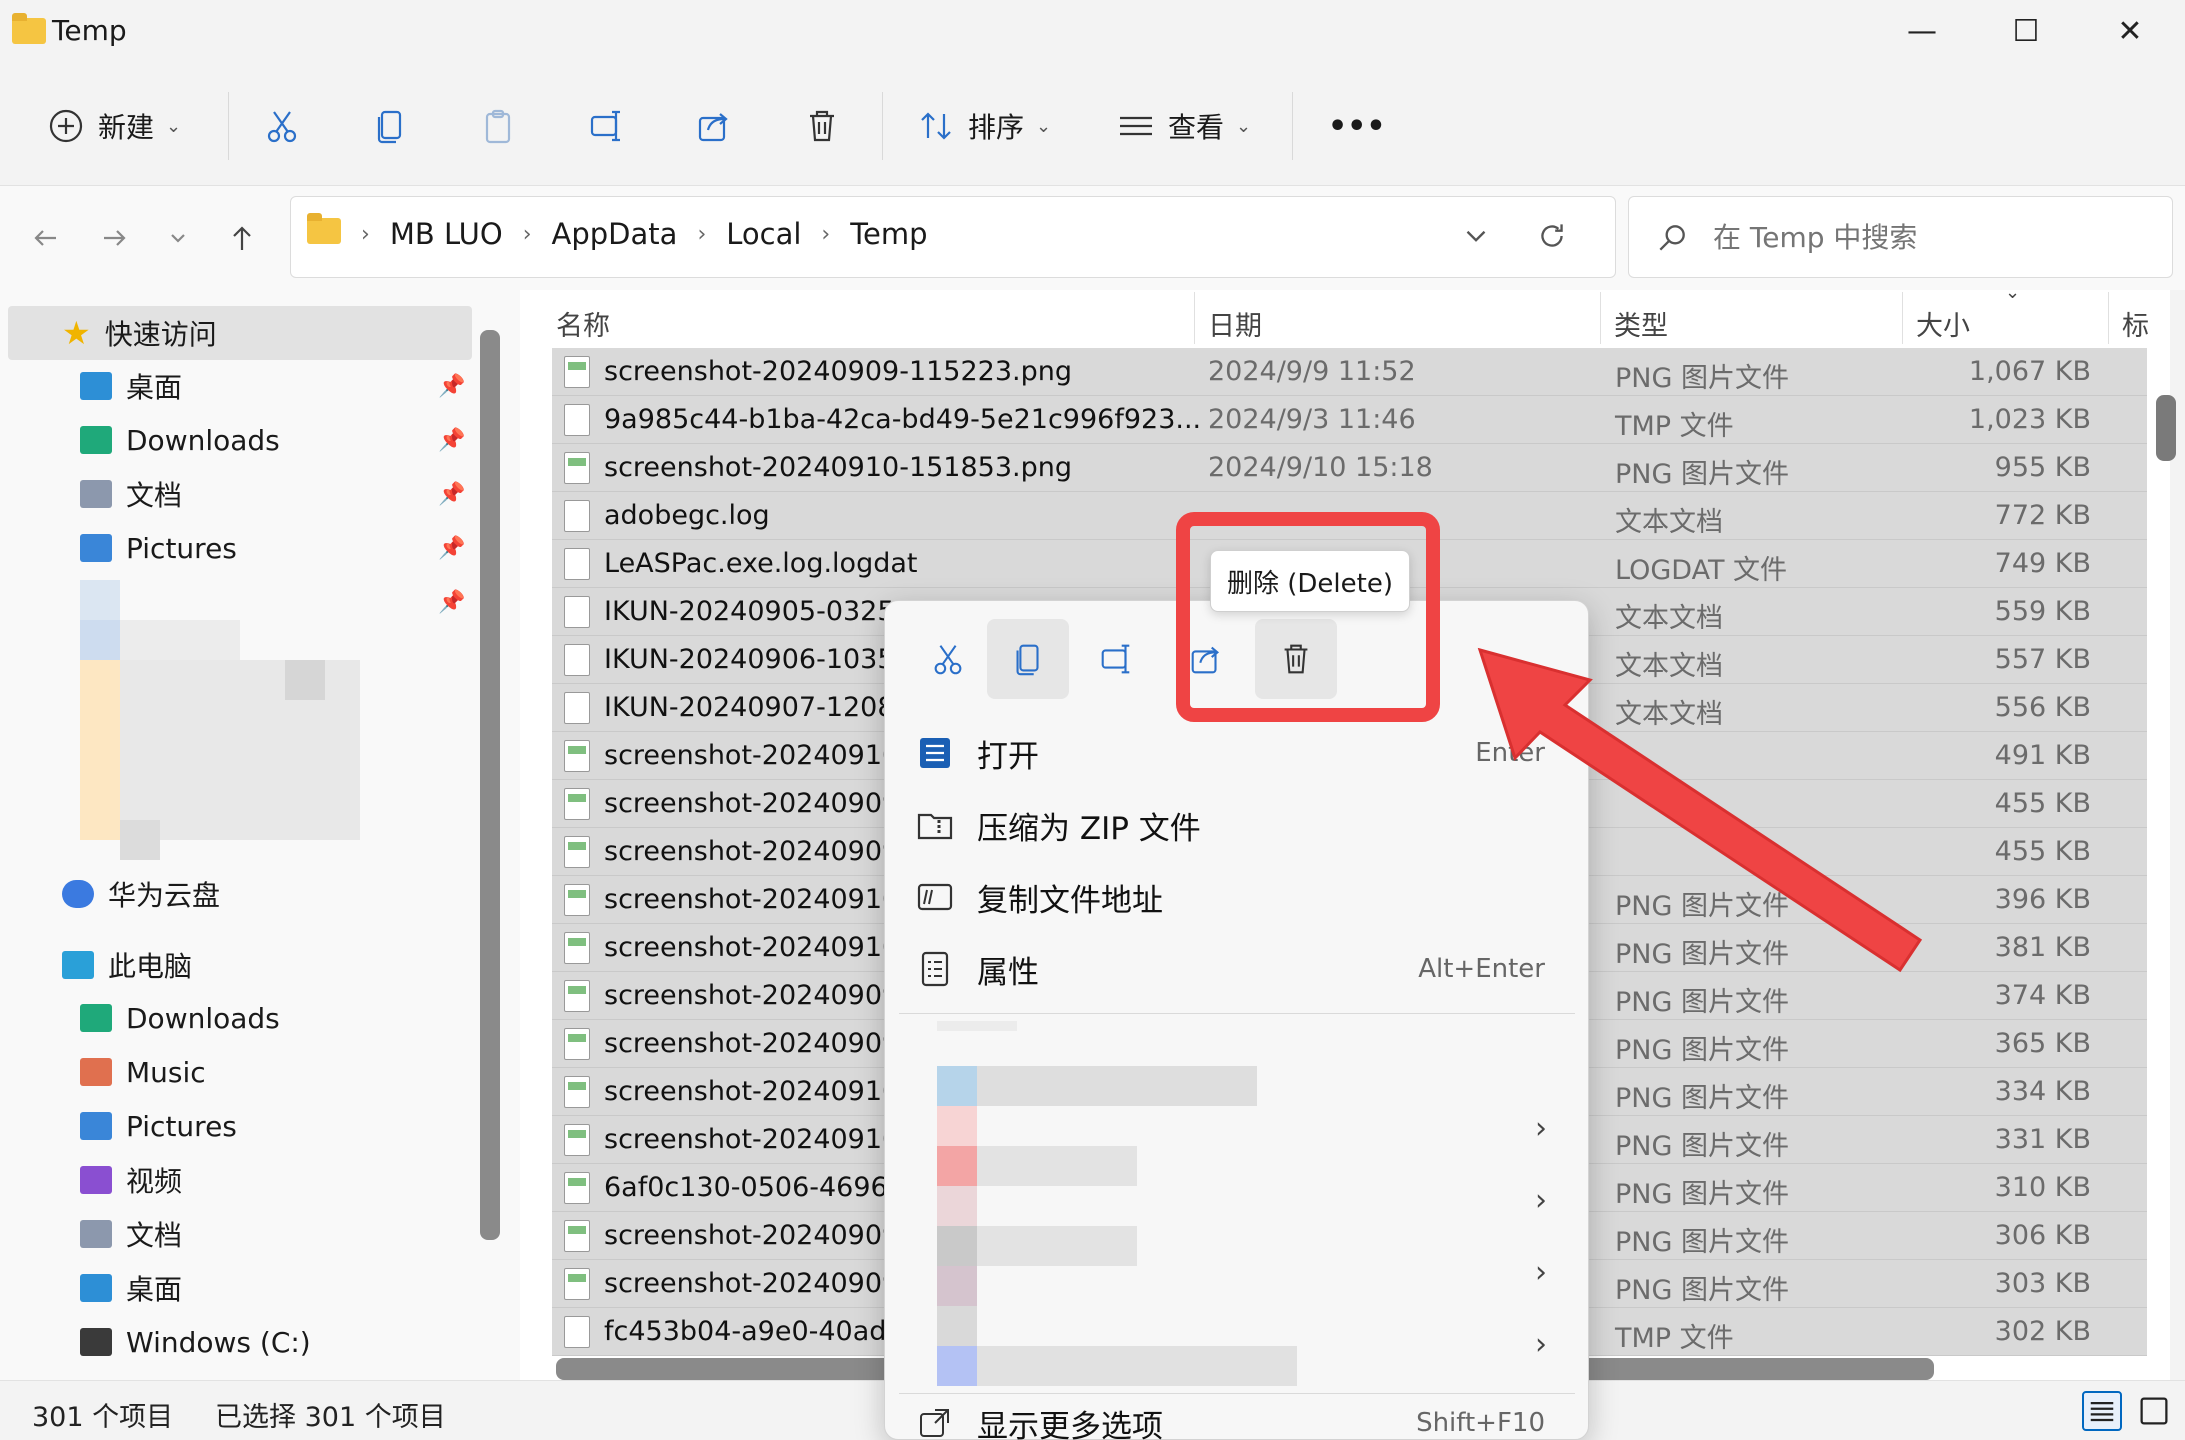  What do you see at coordinates (158, 1126) in the screenshot?
I see `nav-item-pc-pictures: Pictures` at bounding box center [158, 1126].